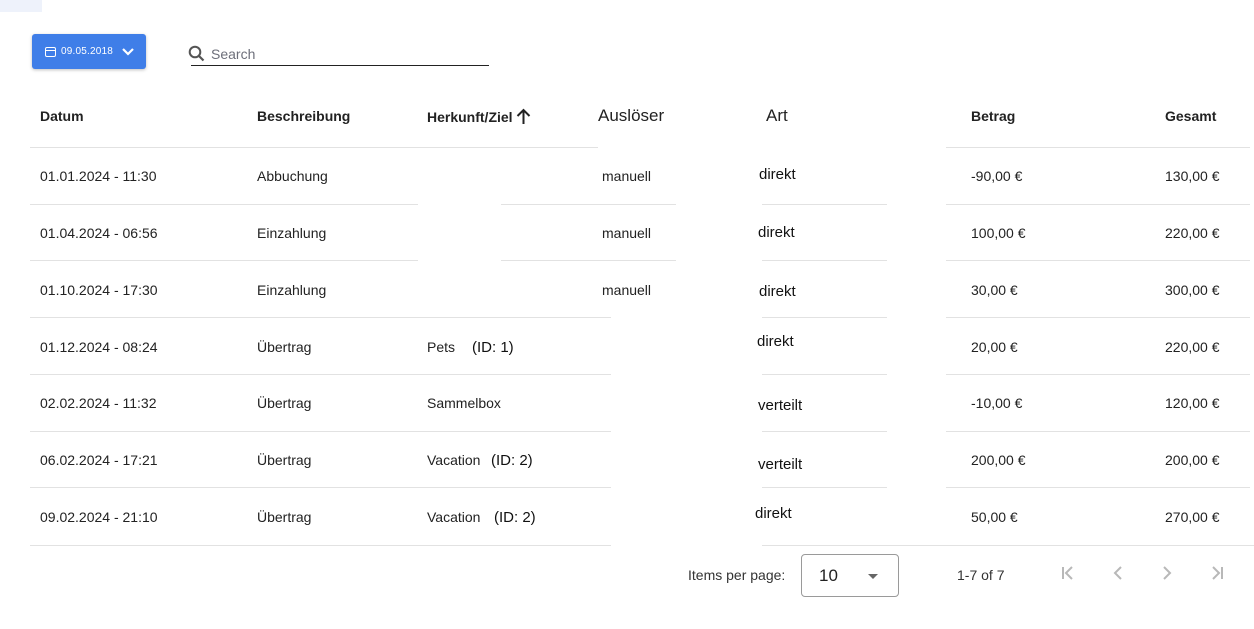  I want to click on header-art: Art, so click(777, 116).